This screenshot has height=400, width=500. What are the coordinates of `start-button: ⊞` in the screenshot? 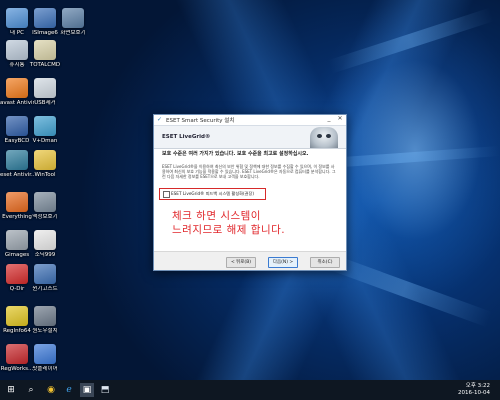 It's located at (11, 390).